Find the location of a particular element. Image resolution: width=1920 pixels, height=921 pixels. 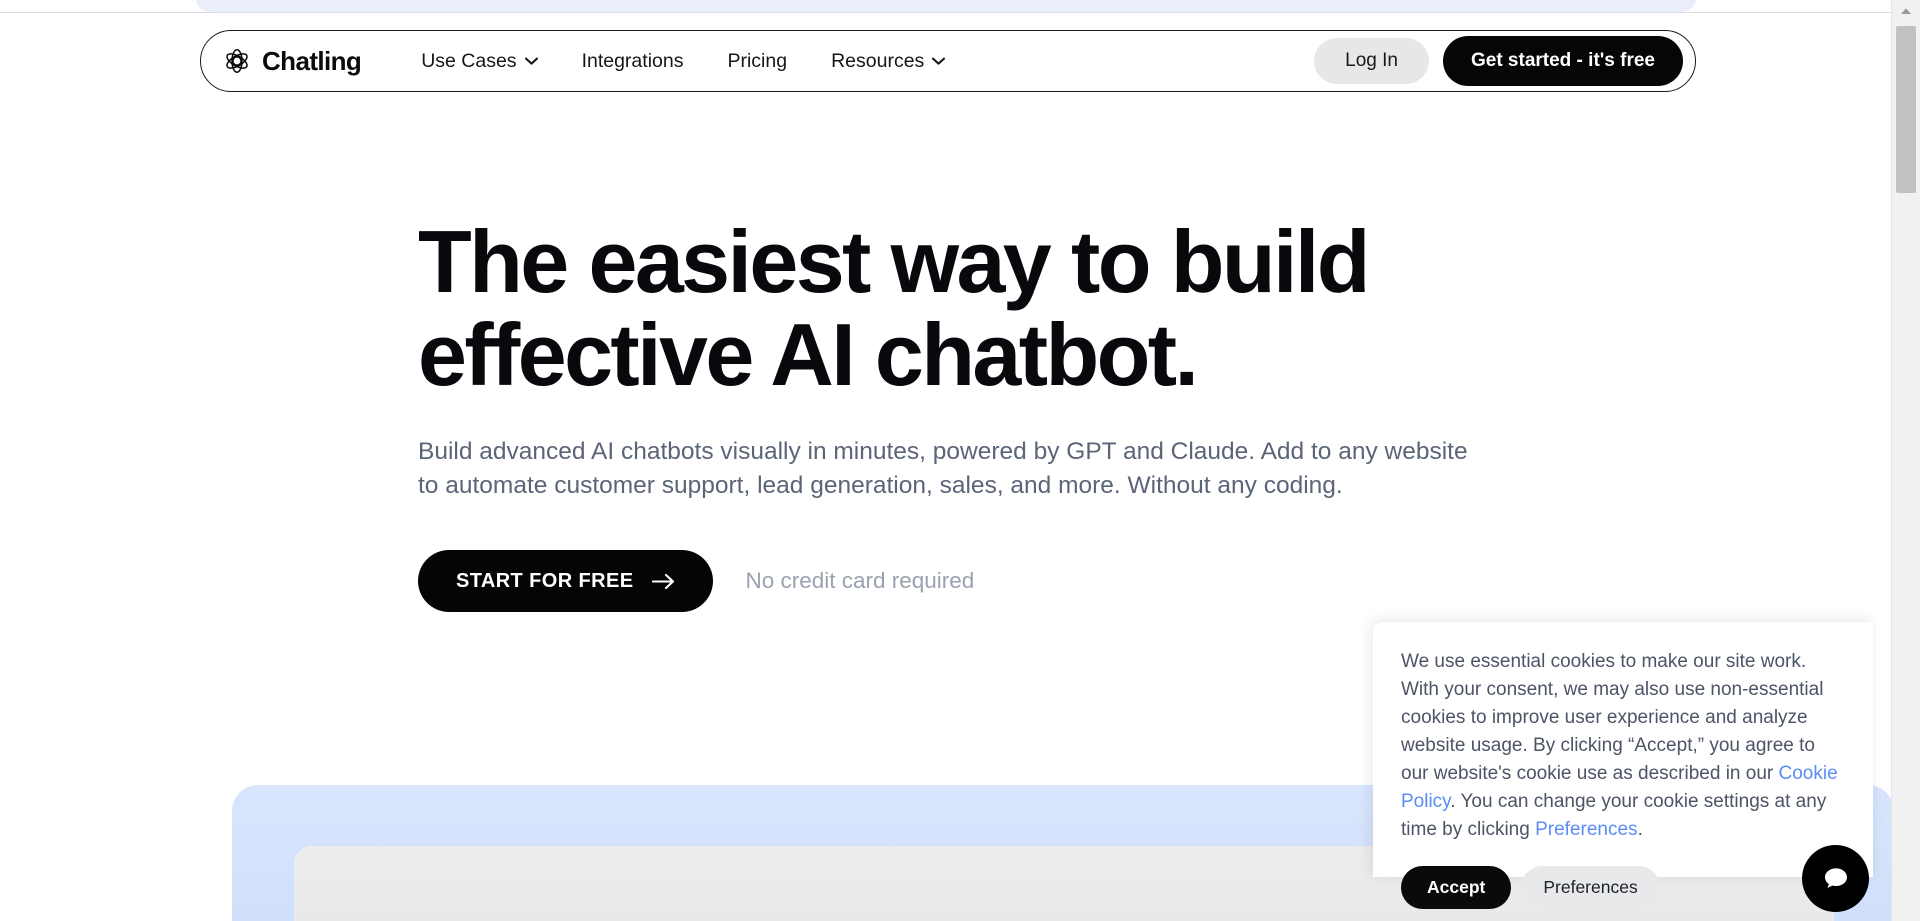

chat-widget-button is located at coordinates (1835, 878).